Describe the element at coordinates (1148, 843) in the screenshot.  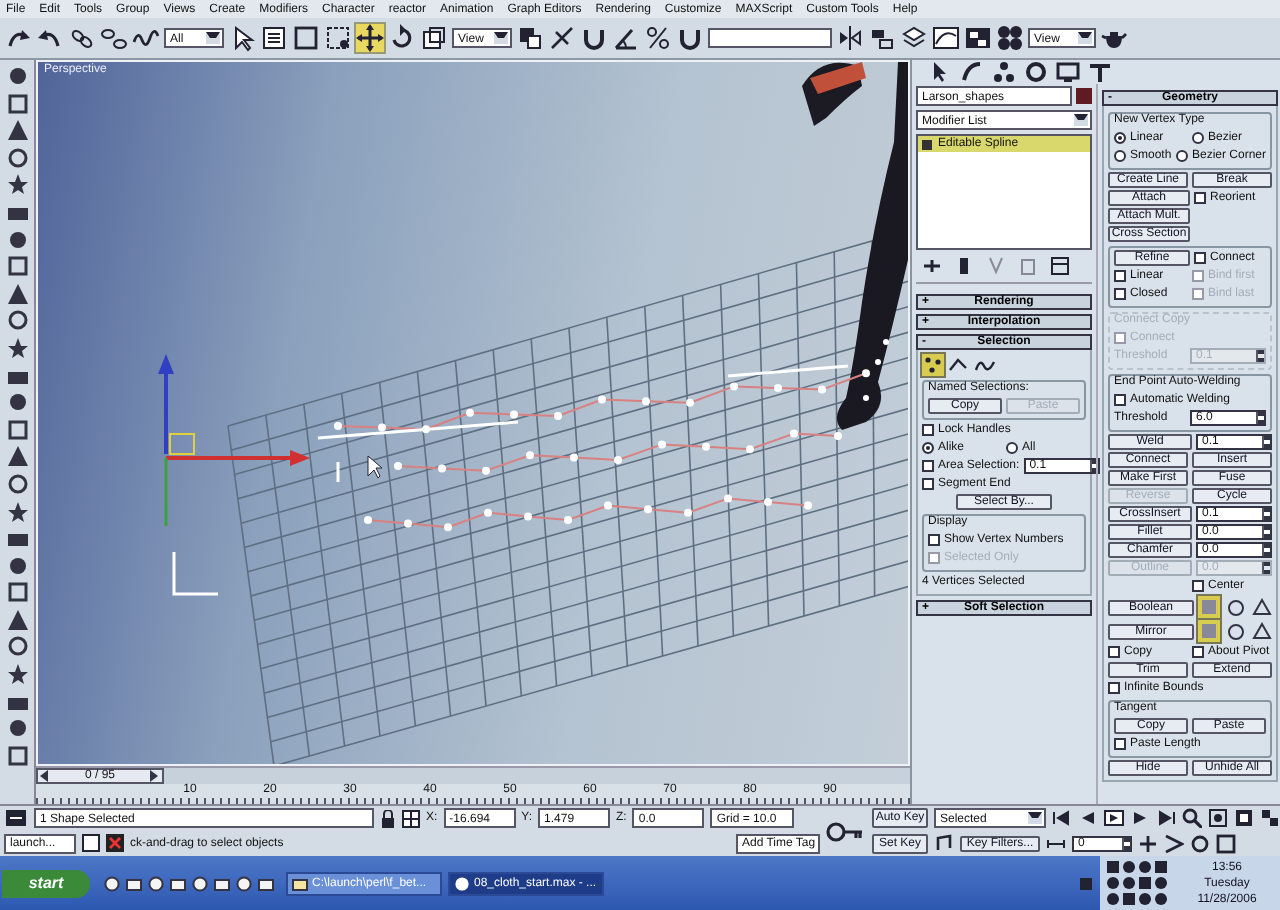
I see `pan-icon` at that location.